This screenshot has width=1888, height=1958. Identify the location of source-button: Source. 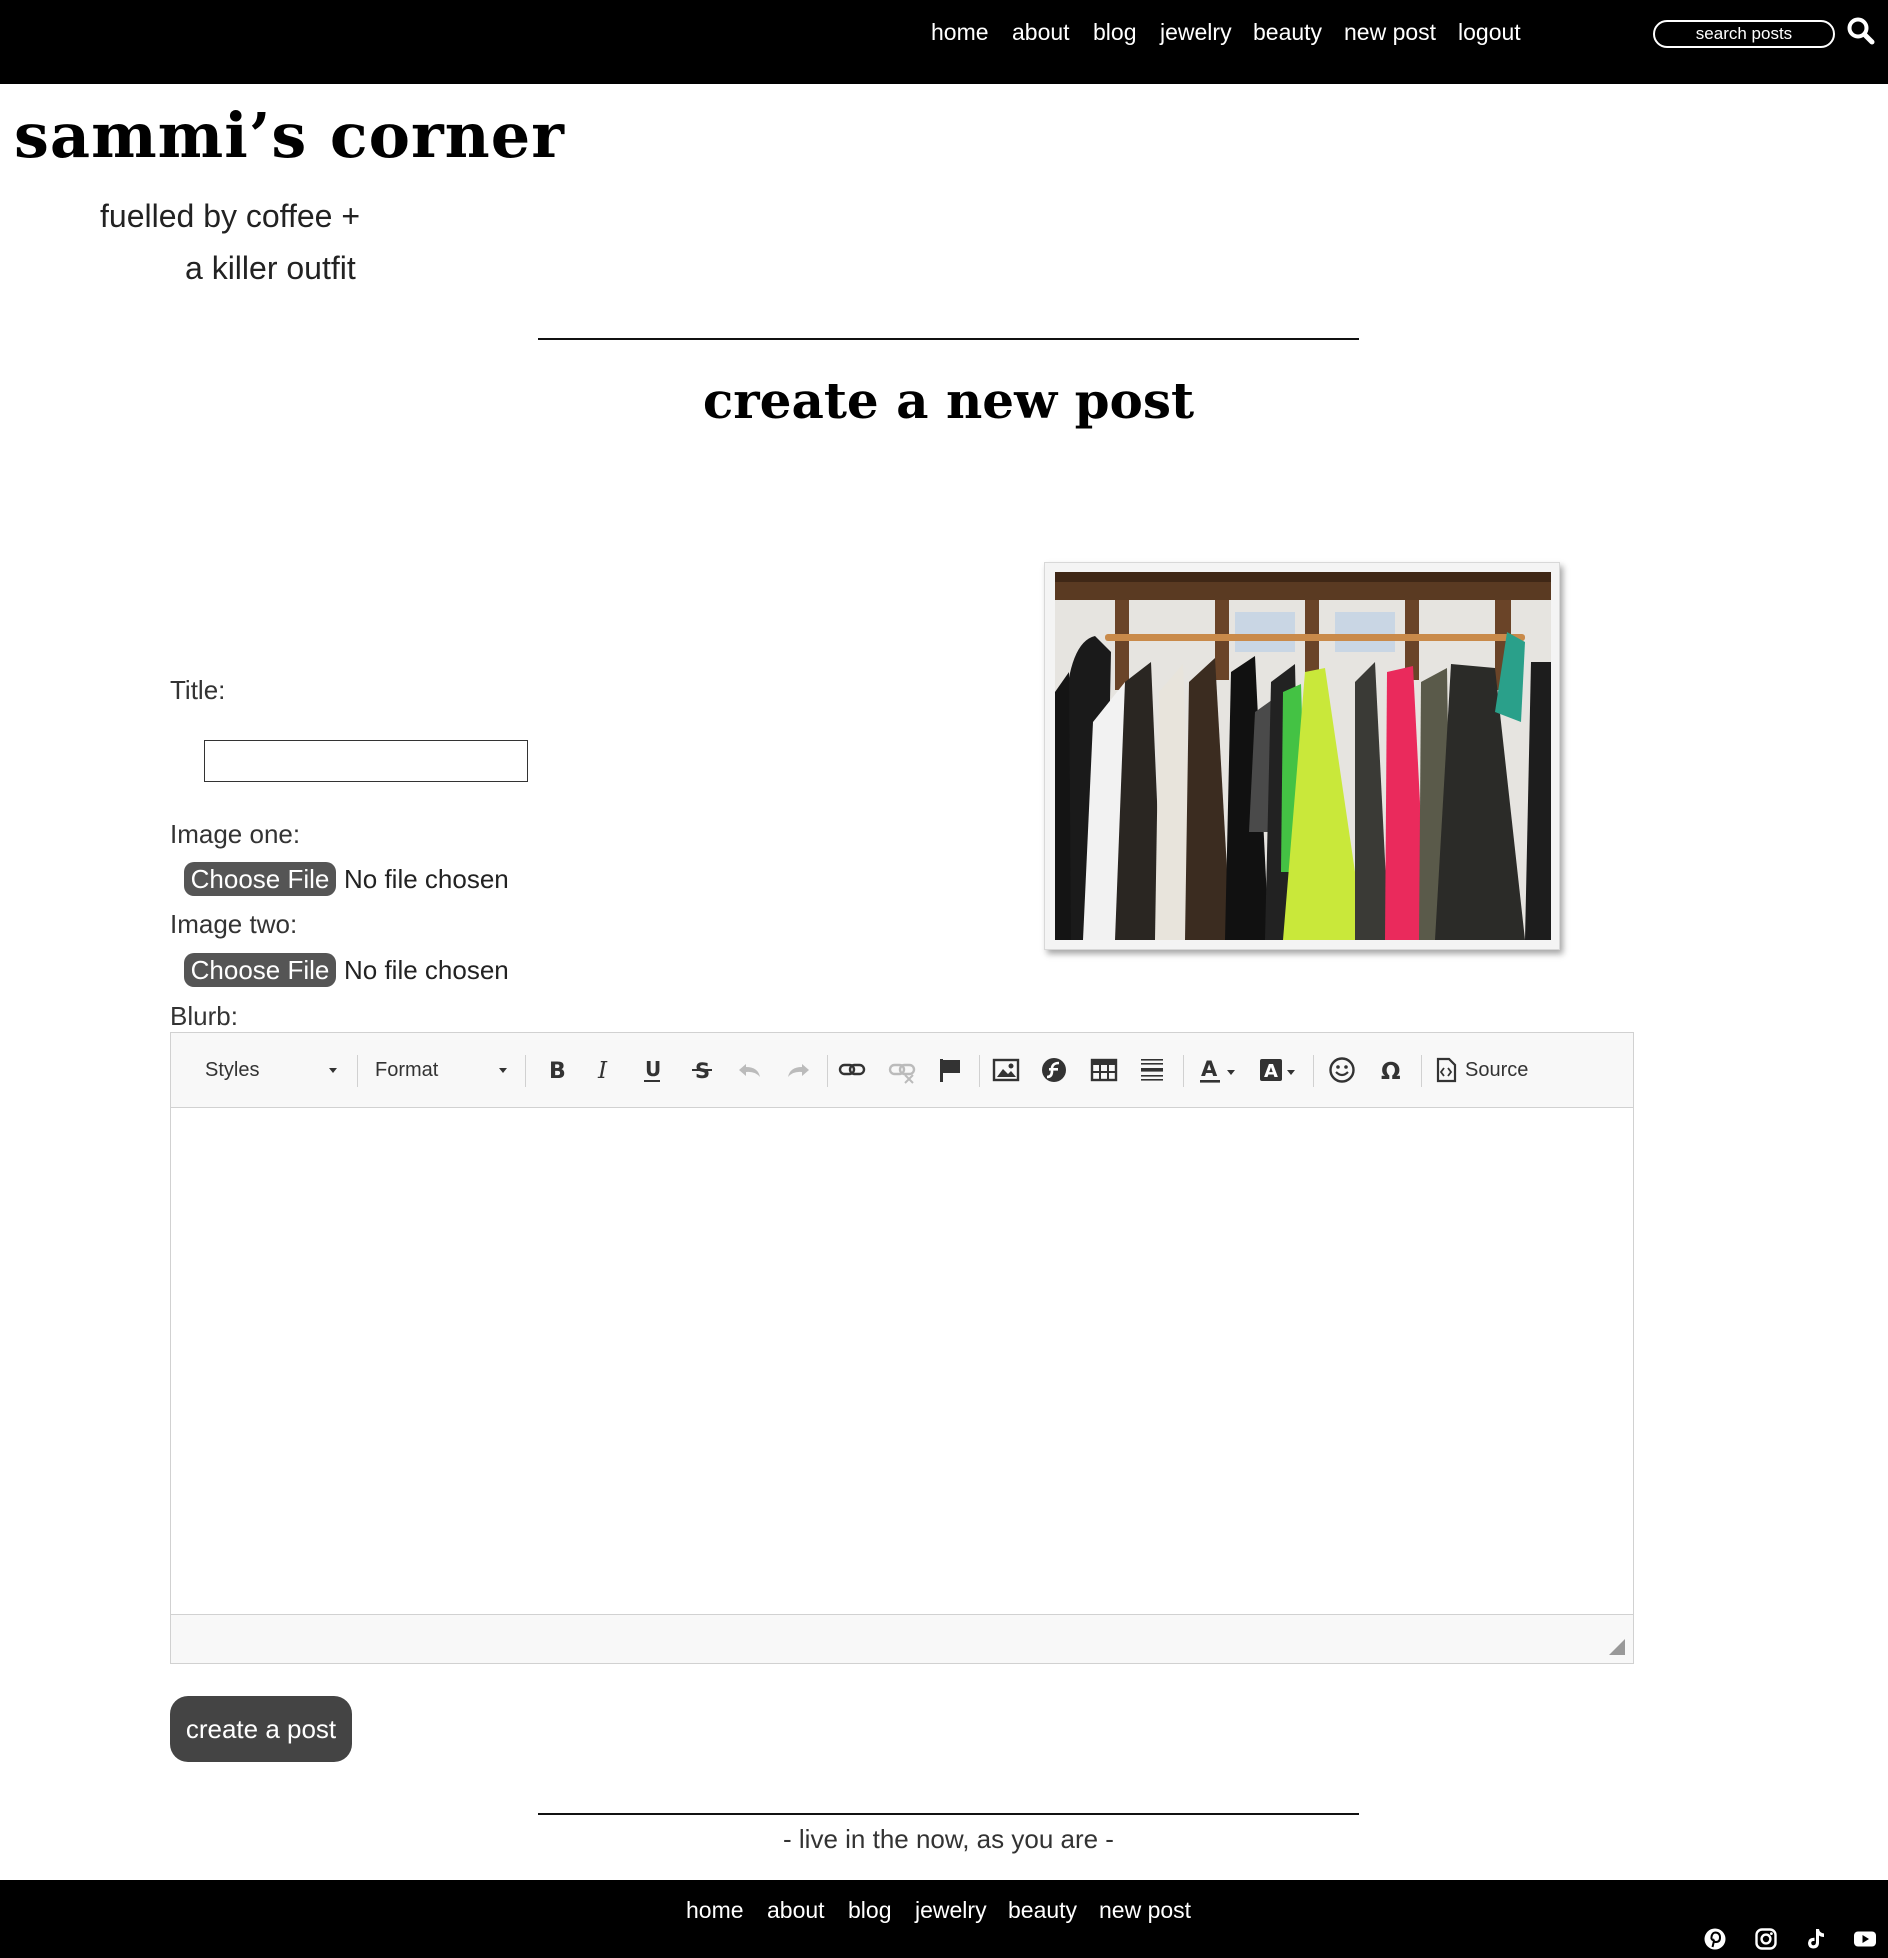
(1495, 1070).